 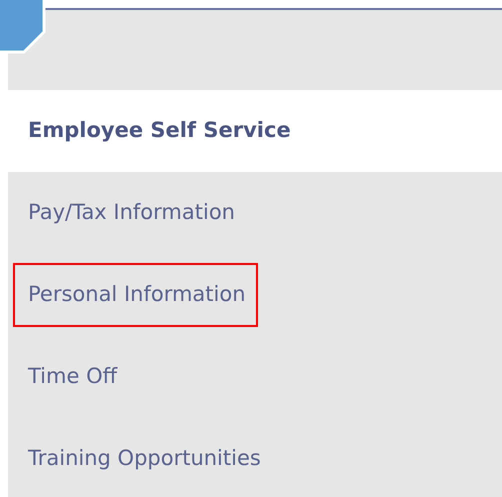 I want to click on menu-link: Time Off, so click(x=71, y=377).